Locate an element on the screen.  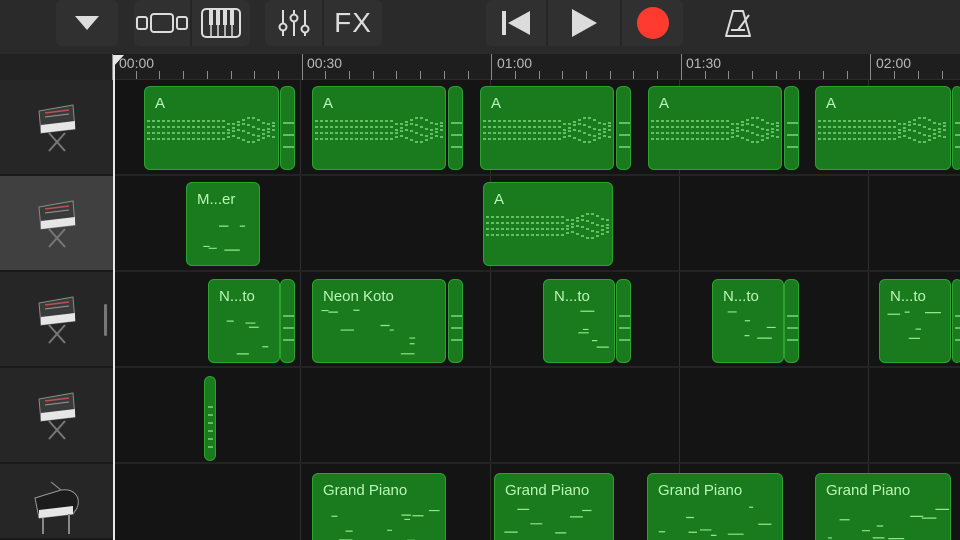
browser-toggle-button is located at coordinates (87, 23).